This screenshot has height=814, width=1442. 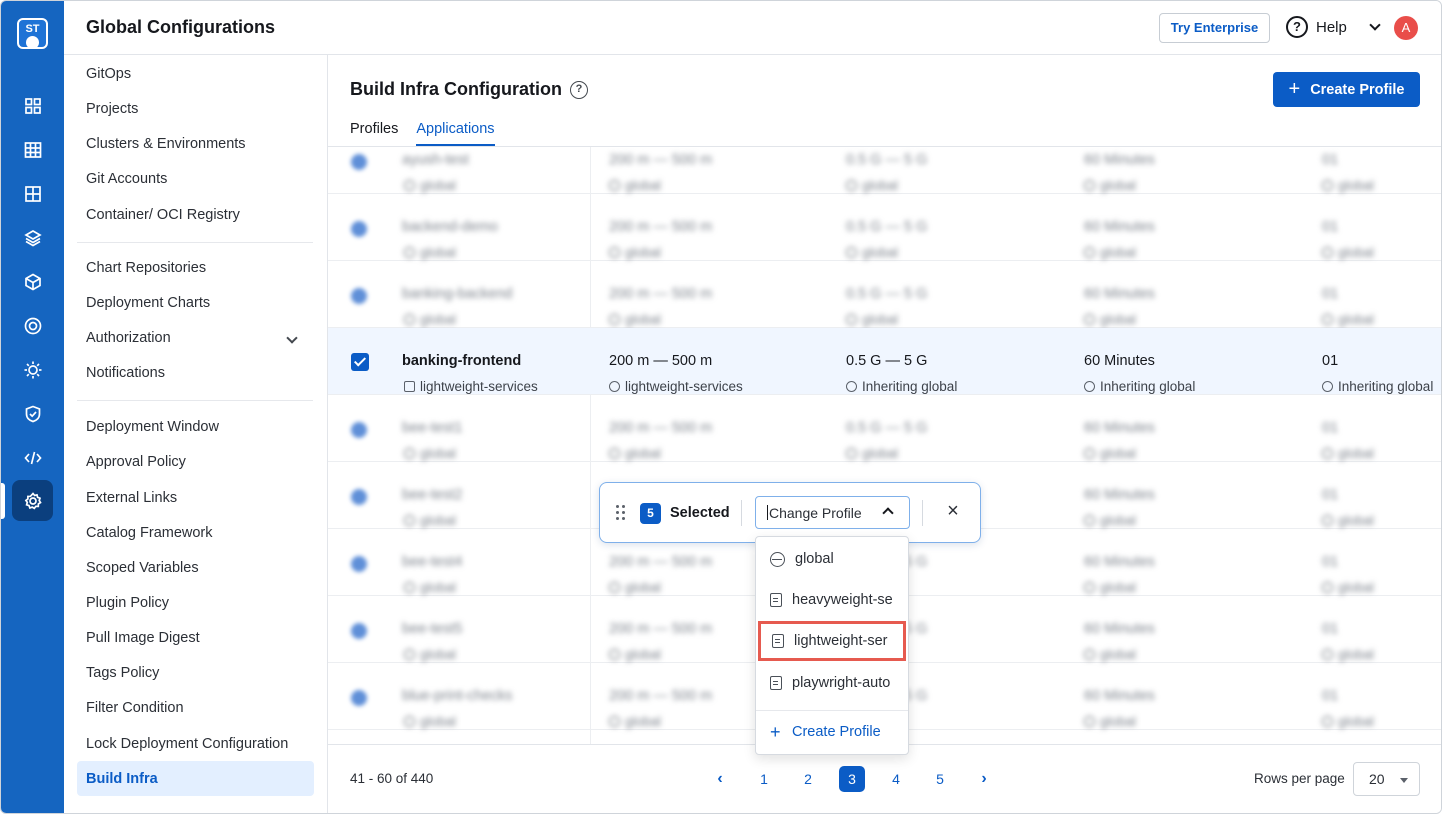 I want to click on sidebar-item-filter-condition: Filter Condition, so click(x=135, y=708).